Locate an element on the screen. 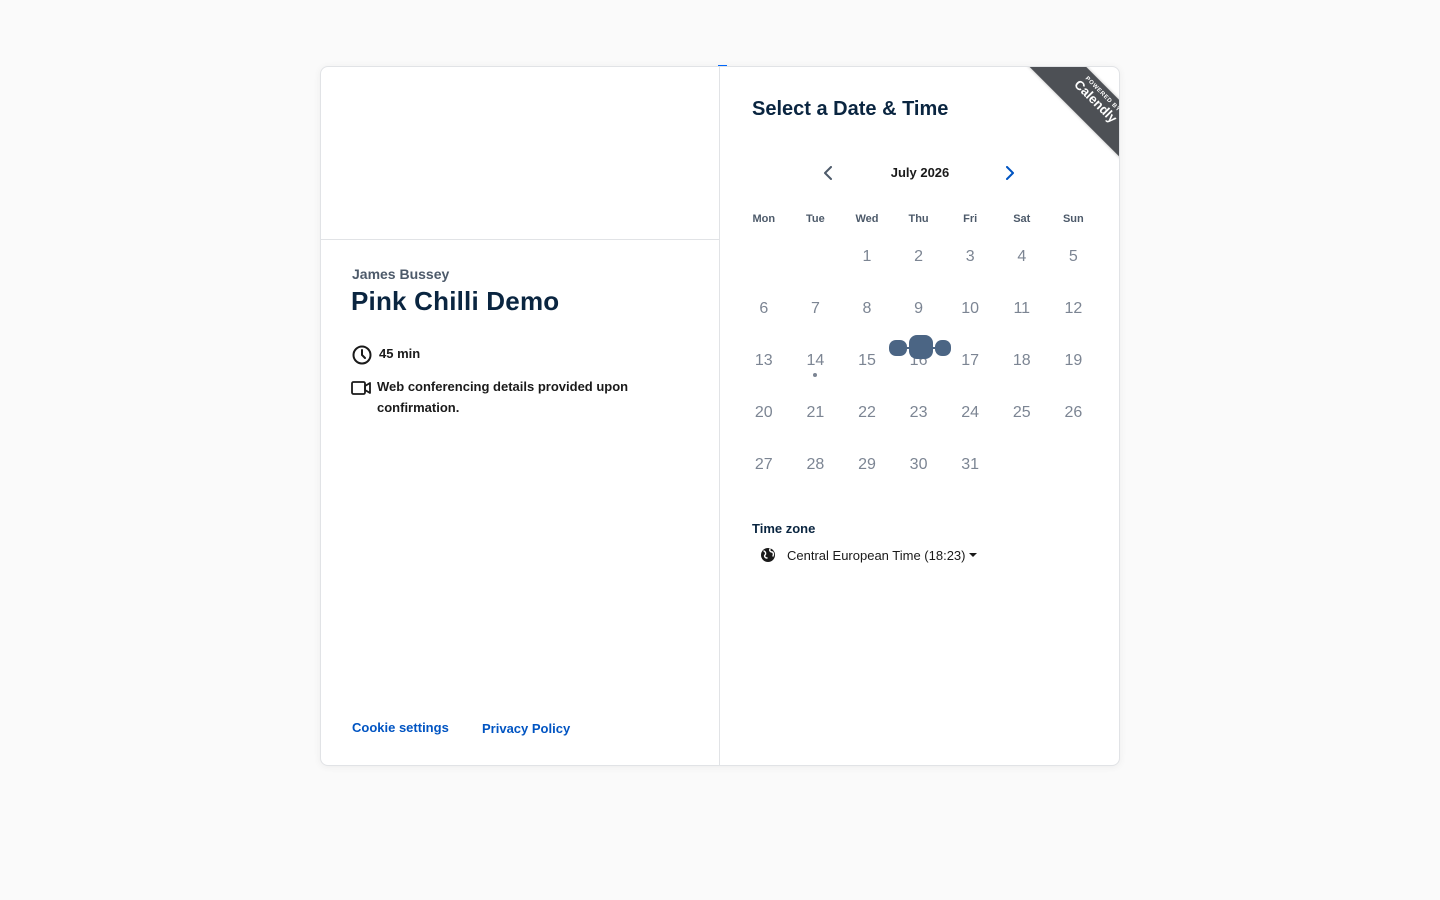  calendar-day: 30 is located at coordinates (918, 464).